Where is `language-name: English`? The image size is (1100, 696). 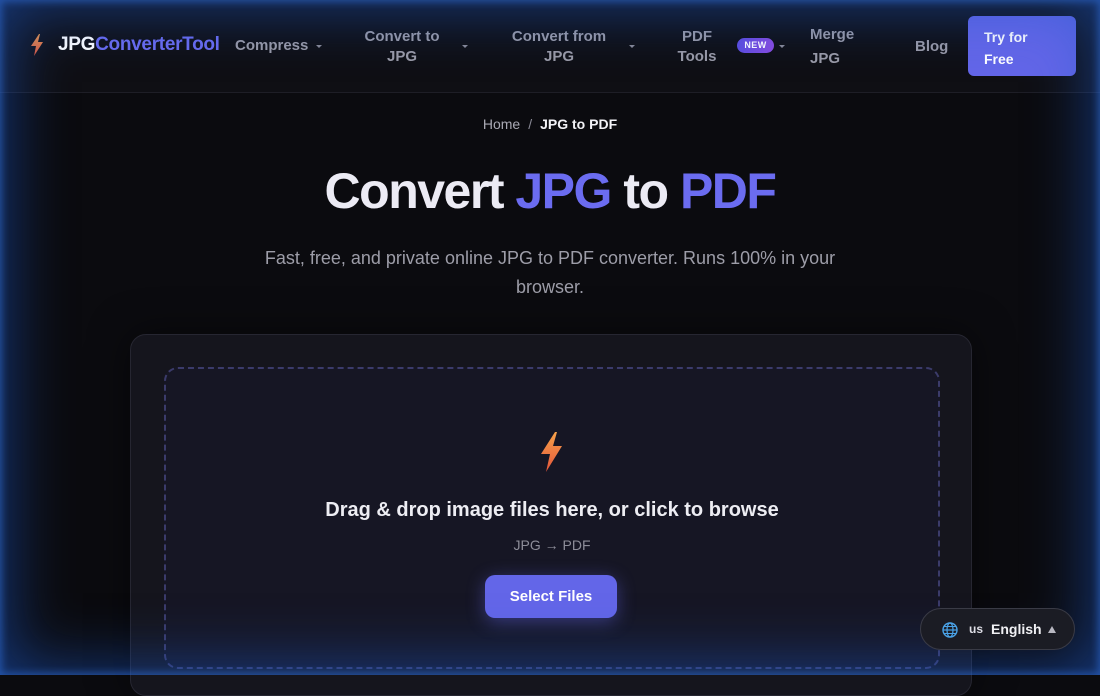 language-name: English is located at coordinates (1016, 629).